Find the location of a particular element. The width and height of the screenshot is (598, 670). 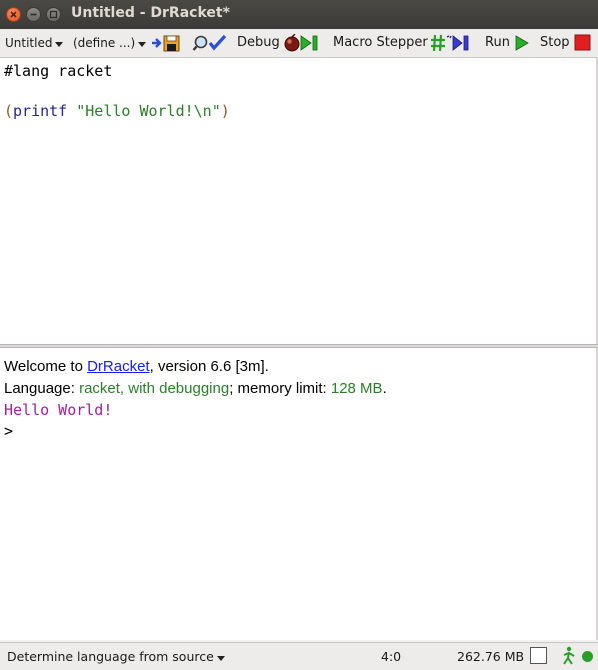

code-line-1: #lang racket is located at coordinates (58, 71).